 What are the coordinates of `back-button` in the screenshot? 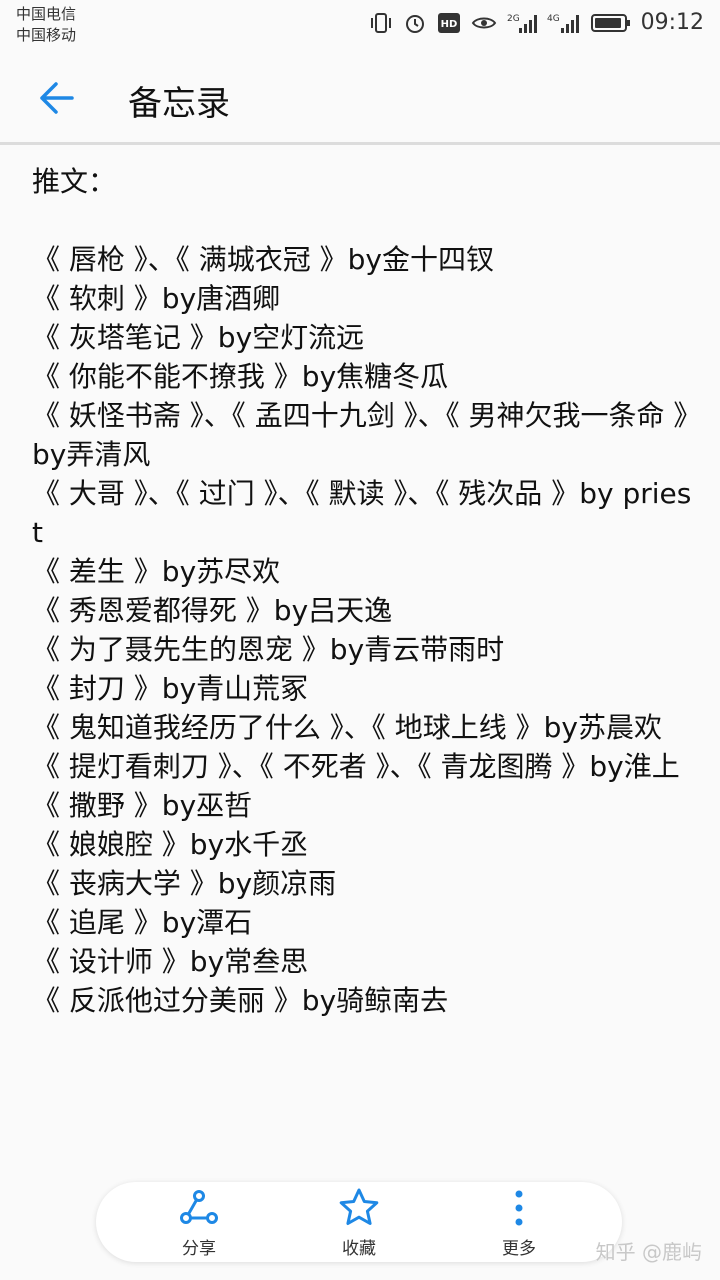 It's located at (56, 98).